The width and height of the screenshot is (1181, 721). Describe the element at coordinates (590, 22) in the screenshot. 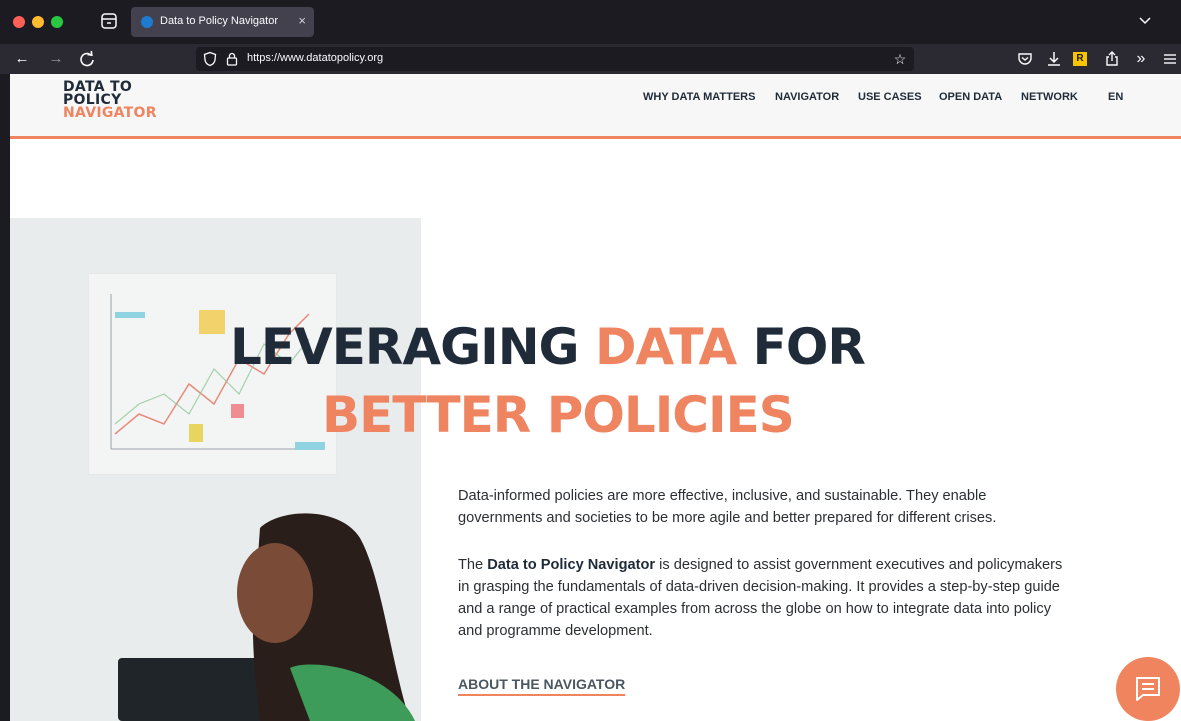

I see `browser-tab-bar: Data to Policy Navigator ×` at that location.